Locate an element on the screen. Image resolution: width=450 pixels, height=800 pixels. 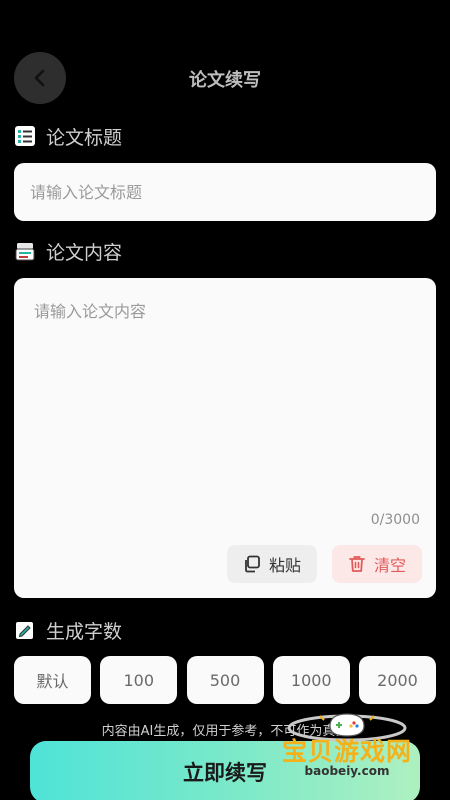
count-section-label: 生成字数 is located at coordinates (68, 630).